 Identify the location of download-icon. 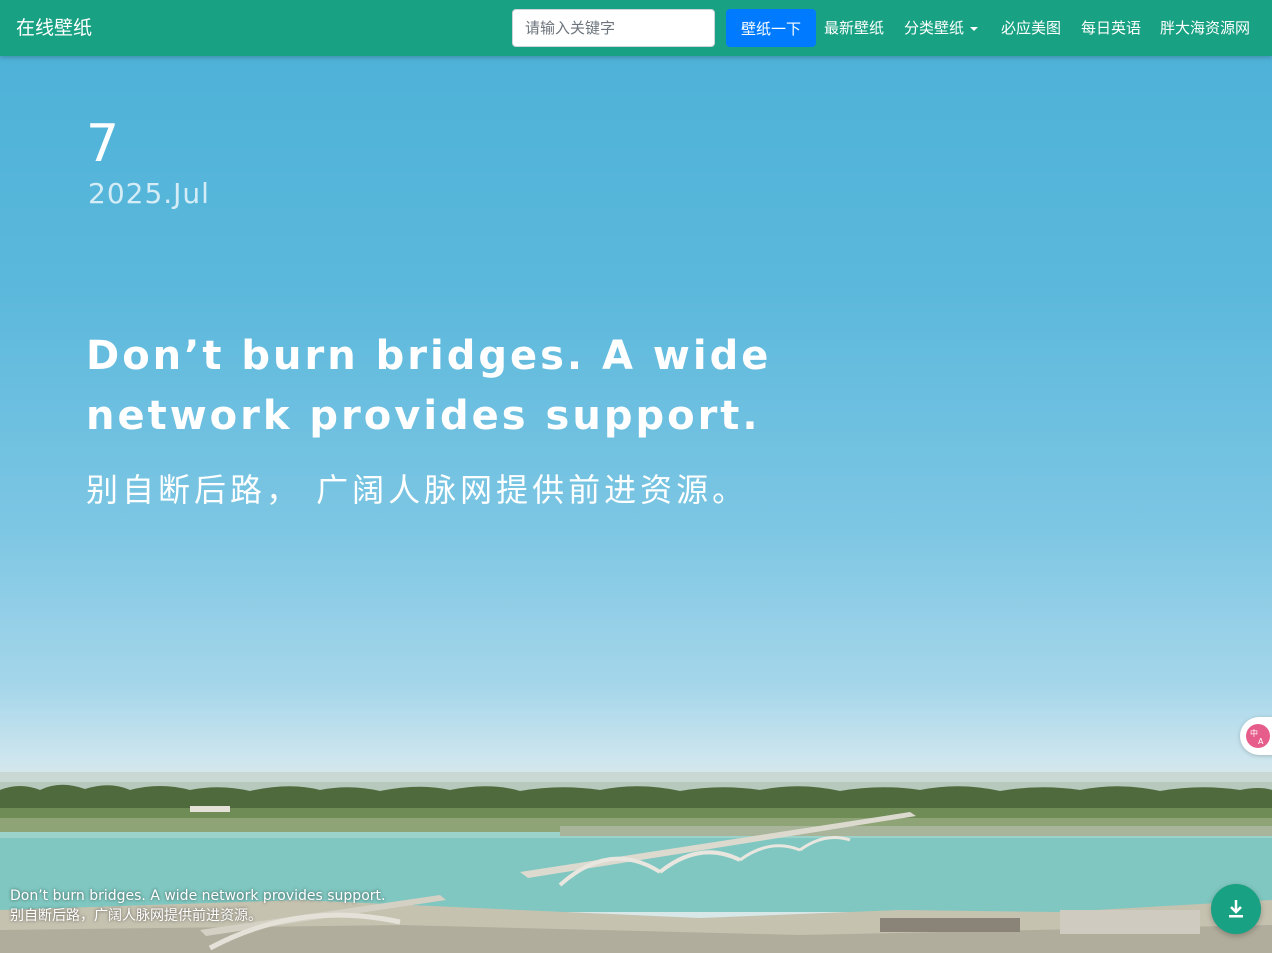
(1236, 909).